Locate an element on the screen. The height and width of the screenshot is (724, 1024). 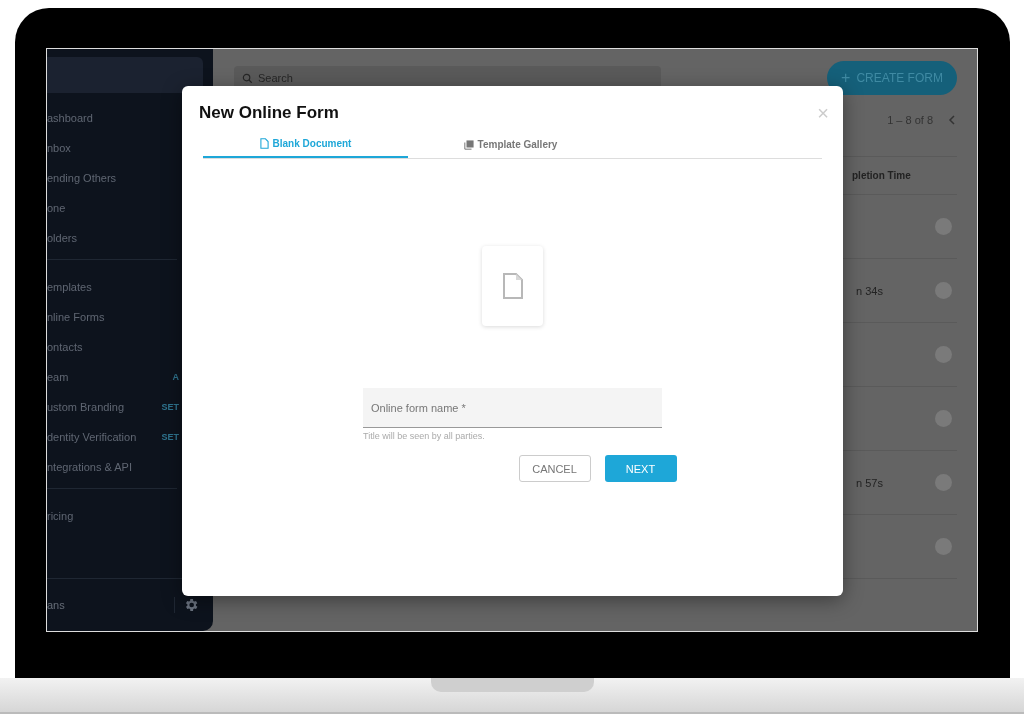
table-cell: n 57s is located at coordinates (869, 482).